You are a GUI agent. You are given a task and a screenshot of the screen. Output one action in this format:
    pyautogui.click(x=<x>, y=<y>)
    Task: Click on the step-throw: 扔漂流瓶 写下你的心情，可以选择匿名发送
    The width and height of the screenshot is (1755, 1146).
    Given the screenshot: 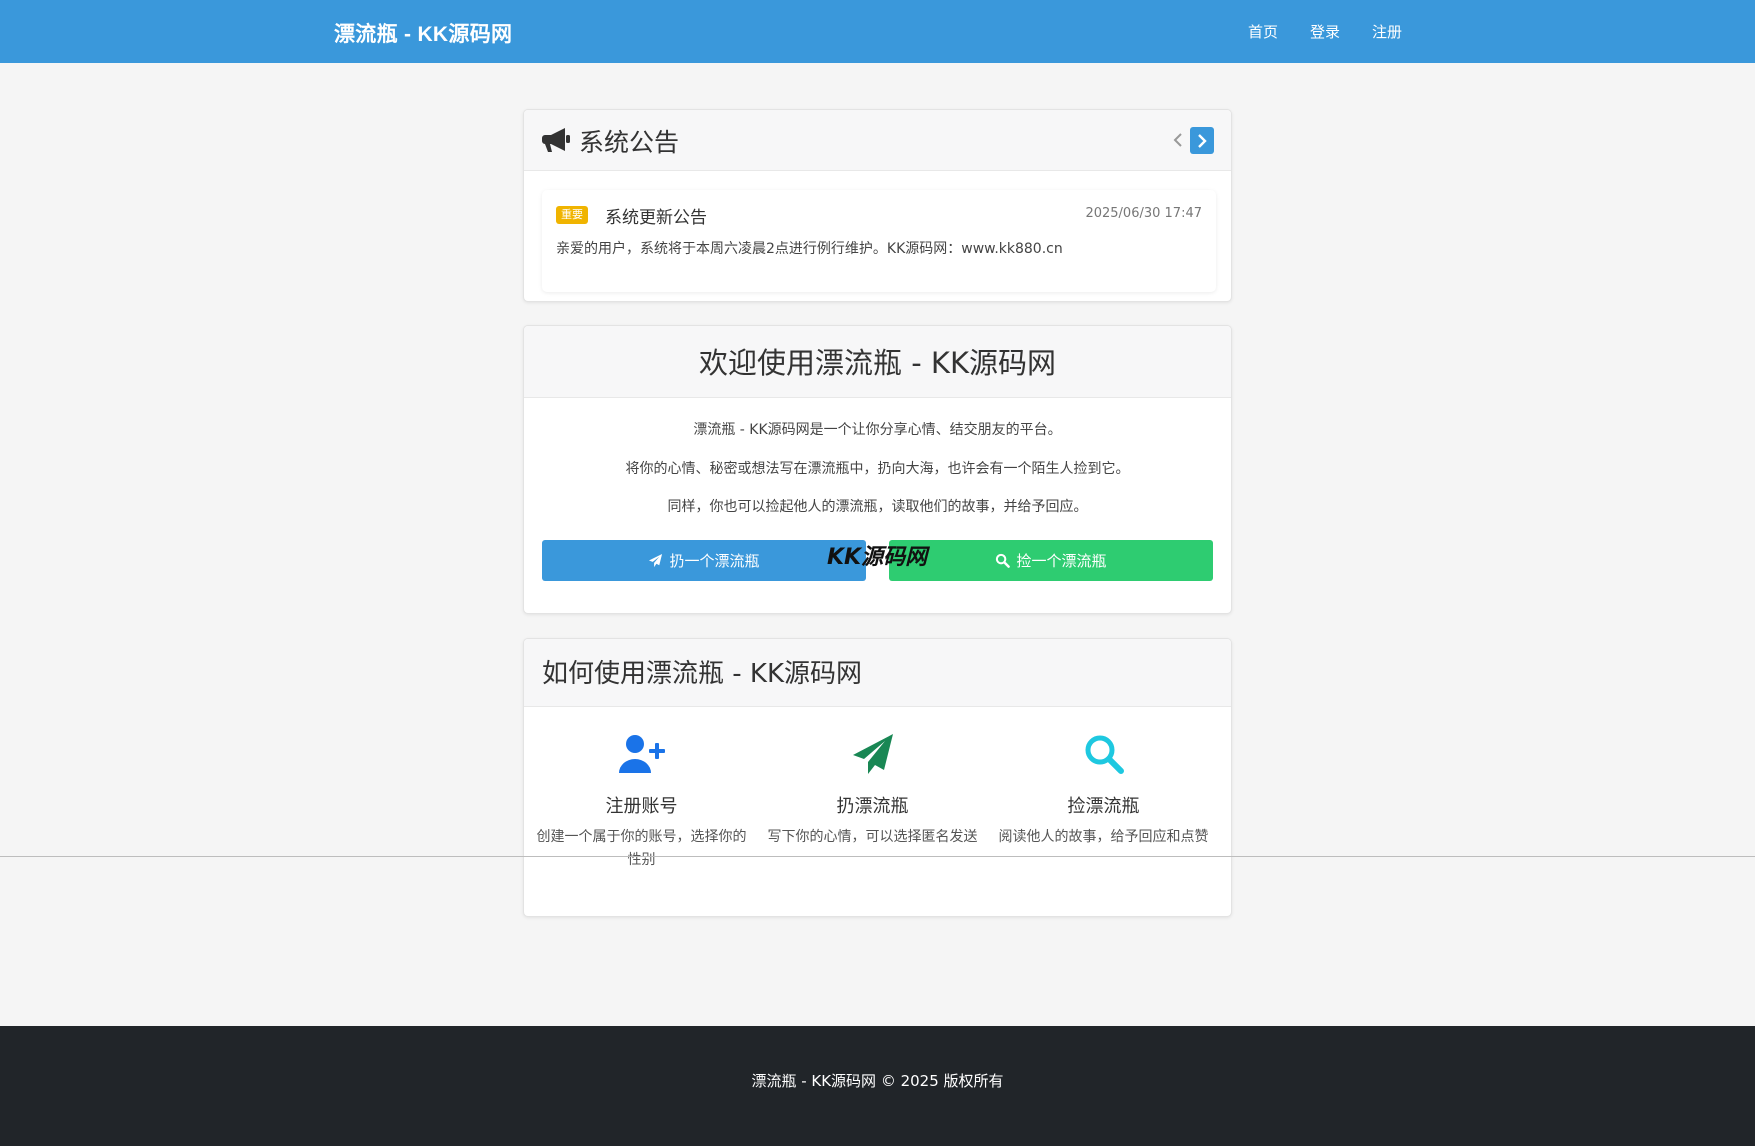 What is the action you would take?
    pyautogui.click(x=872, y=790)
    